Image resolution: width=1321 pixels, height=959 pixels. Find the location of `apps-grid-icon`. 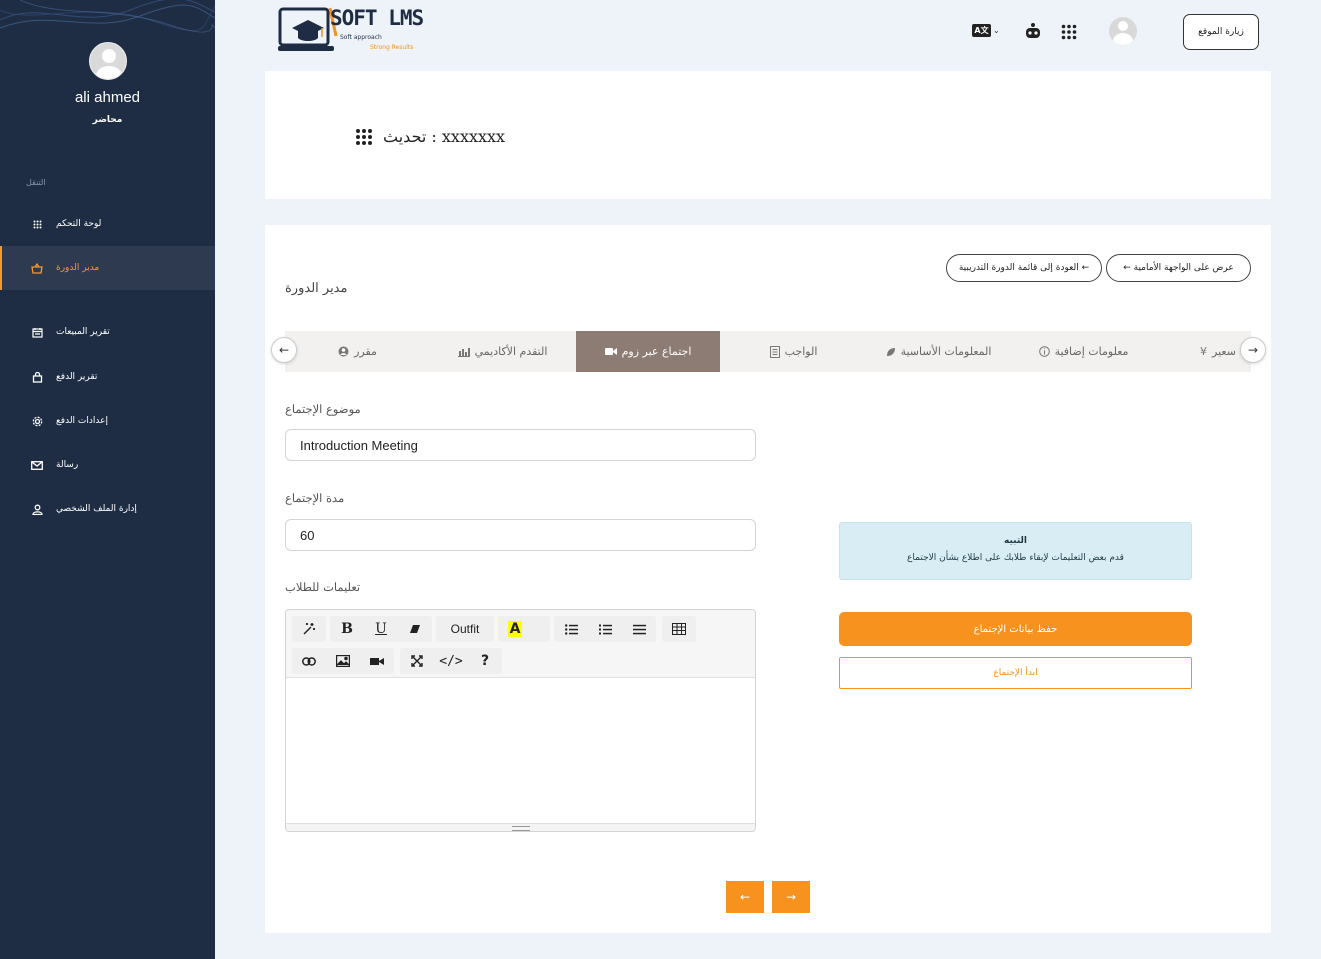

apps-grid-icon is located at coordinates (1069, 32).